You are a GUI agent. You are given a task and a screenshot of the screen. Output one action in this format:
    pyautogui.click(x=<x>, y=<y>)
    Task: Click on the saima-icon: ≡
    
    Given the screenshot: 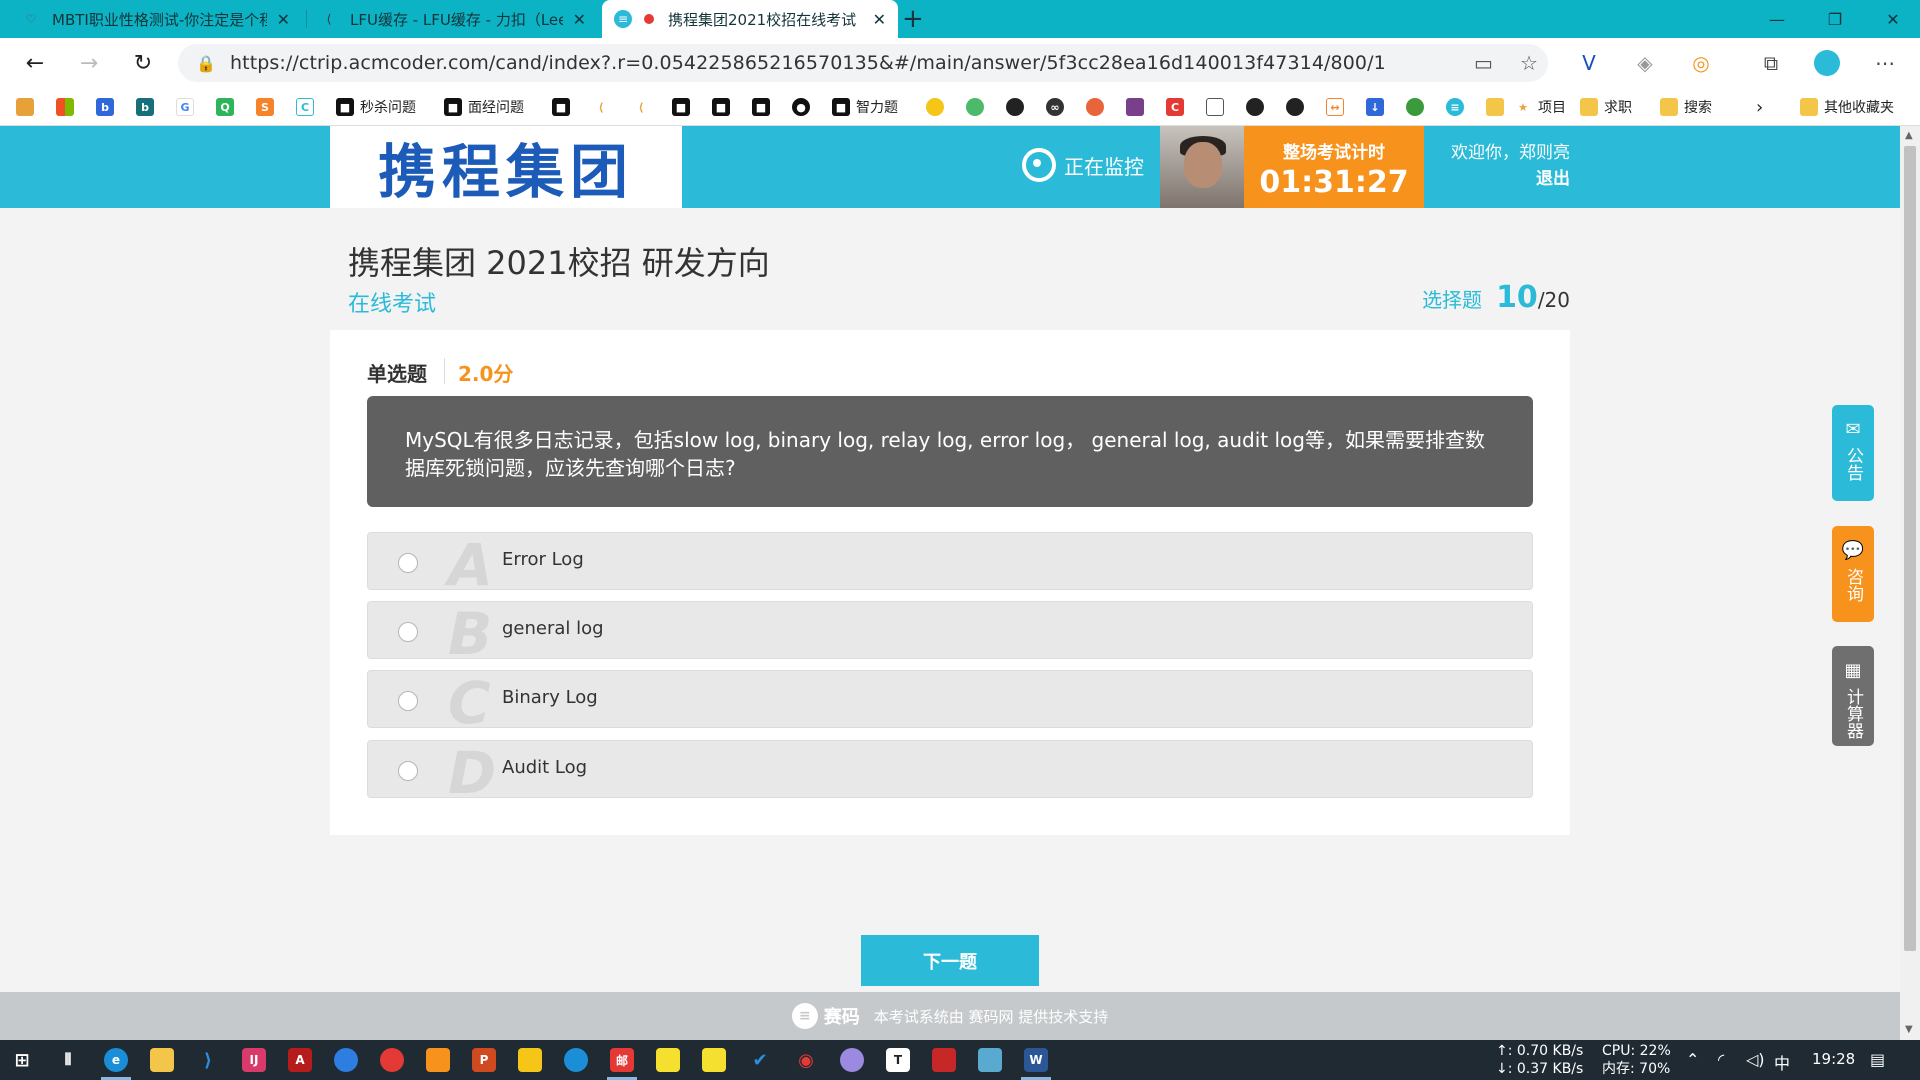 What is the action you would take?
    pyautogui.click(x=1458, y=107)
    